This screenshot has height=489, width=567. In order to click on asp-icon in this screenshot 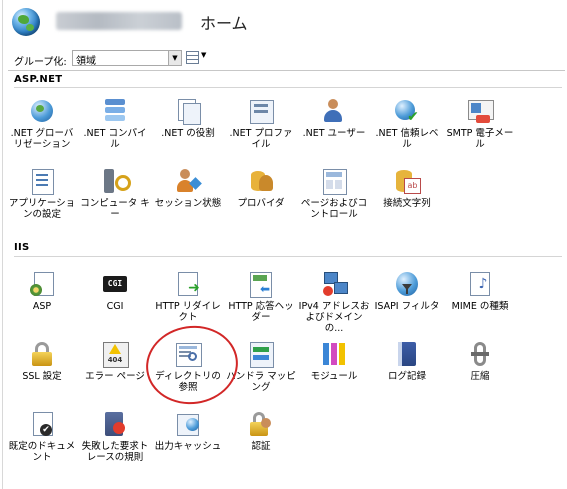, I will do `click(42, 284)`.